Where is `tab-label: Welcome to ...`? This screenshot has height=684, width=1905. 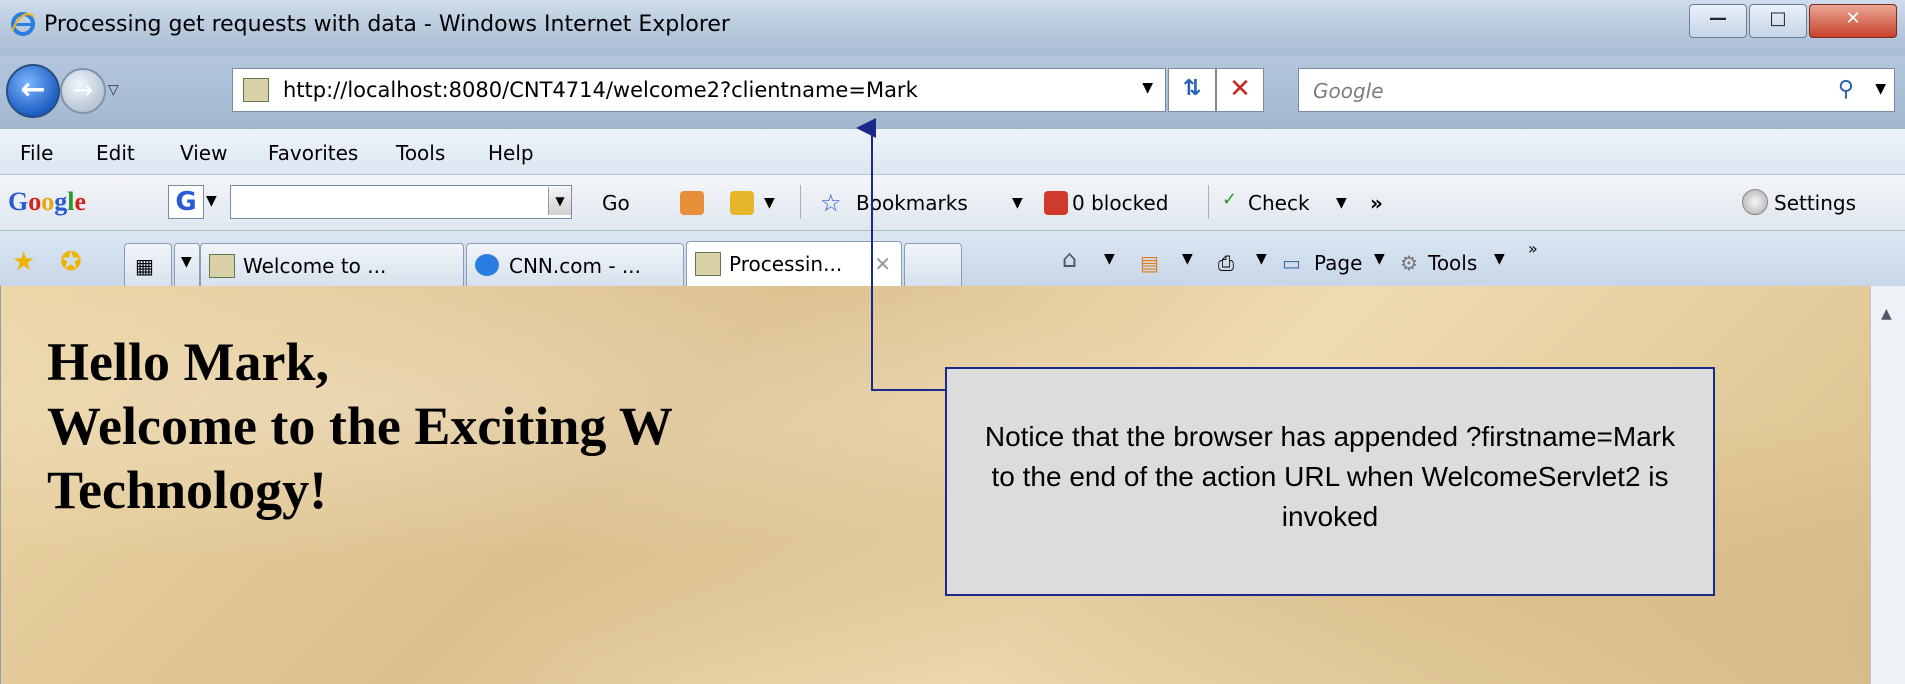
tab-label: Welcome to ... is located at coordinates (315, 266).